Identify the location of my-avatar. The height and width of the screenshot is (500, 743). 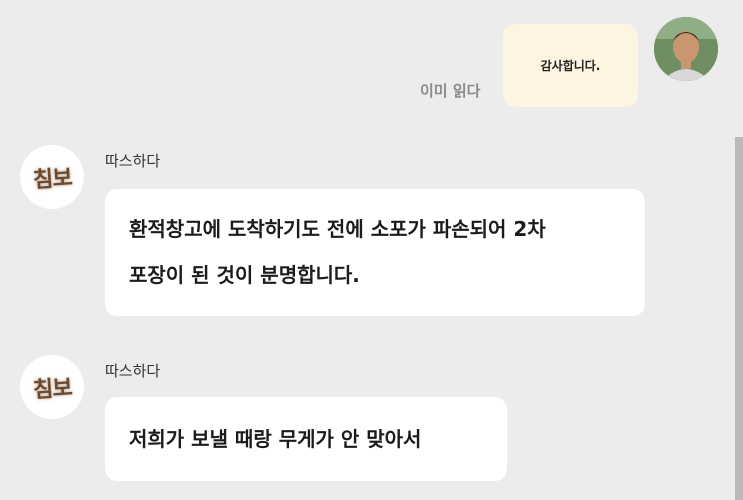
(686, 49).